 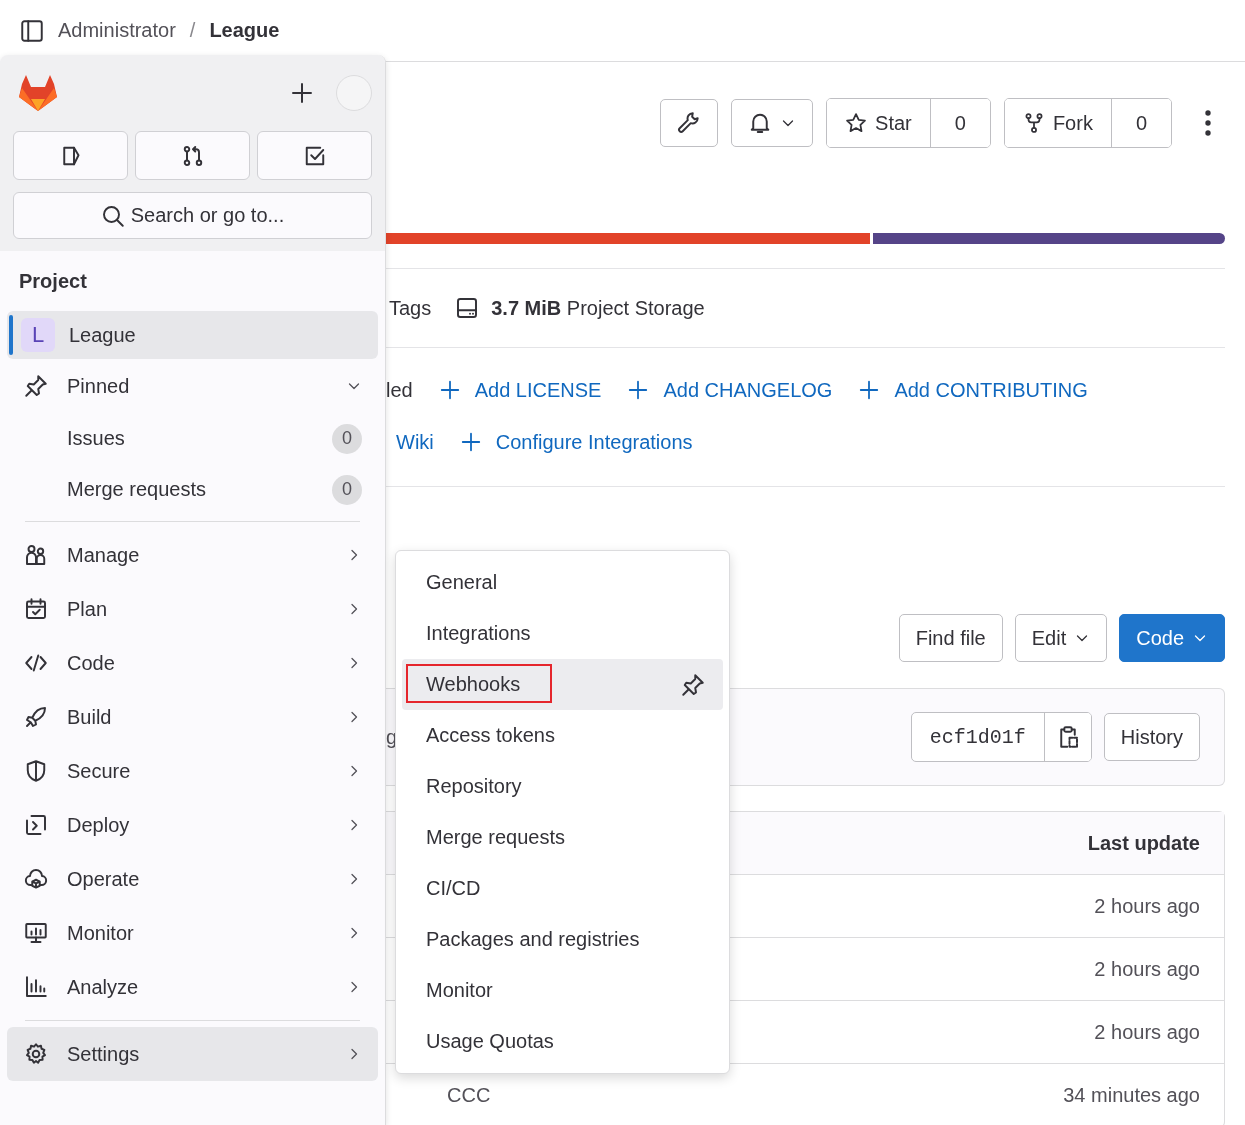 I want to click on nav-item: Code, so click(x=192, y=663).